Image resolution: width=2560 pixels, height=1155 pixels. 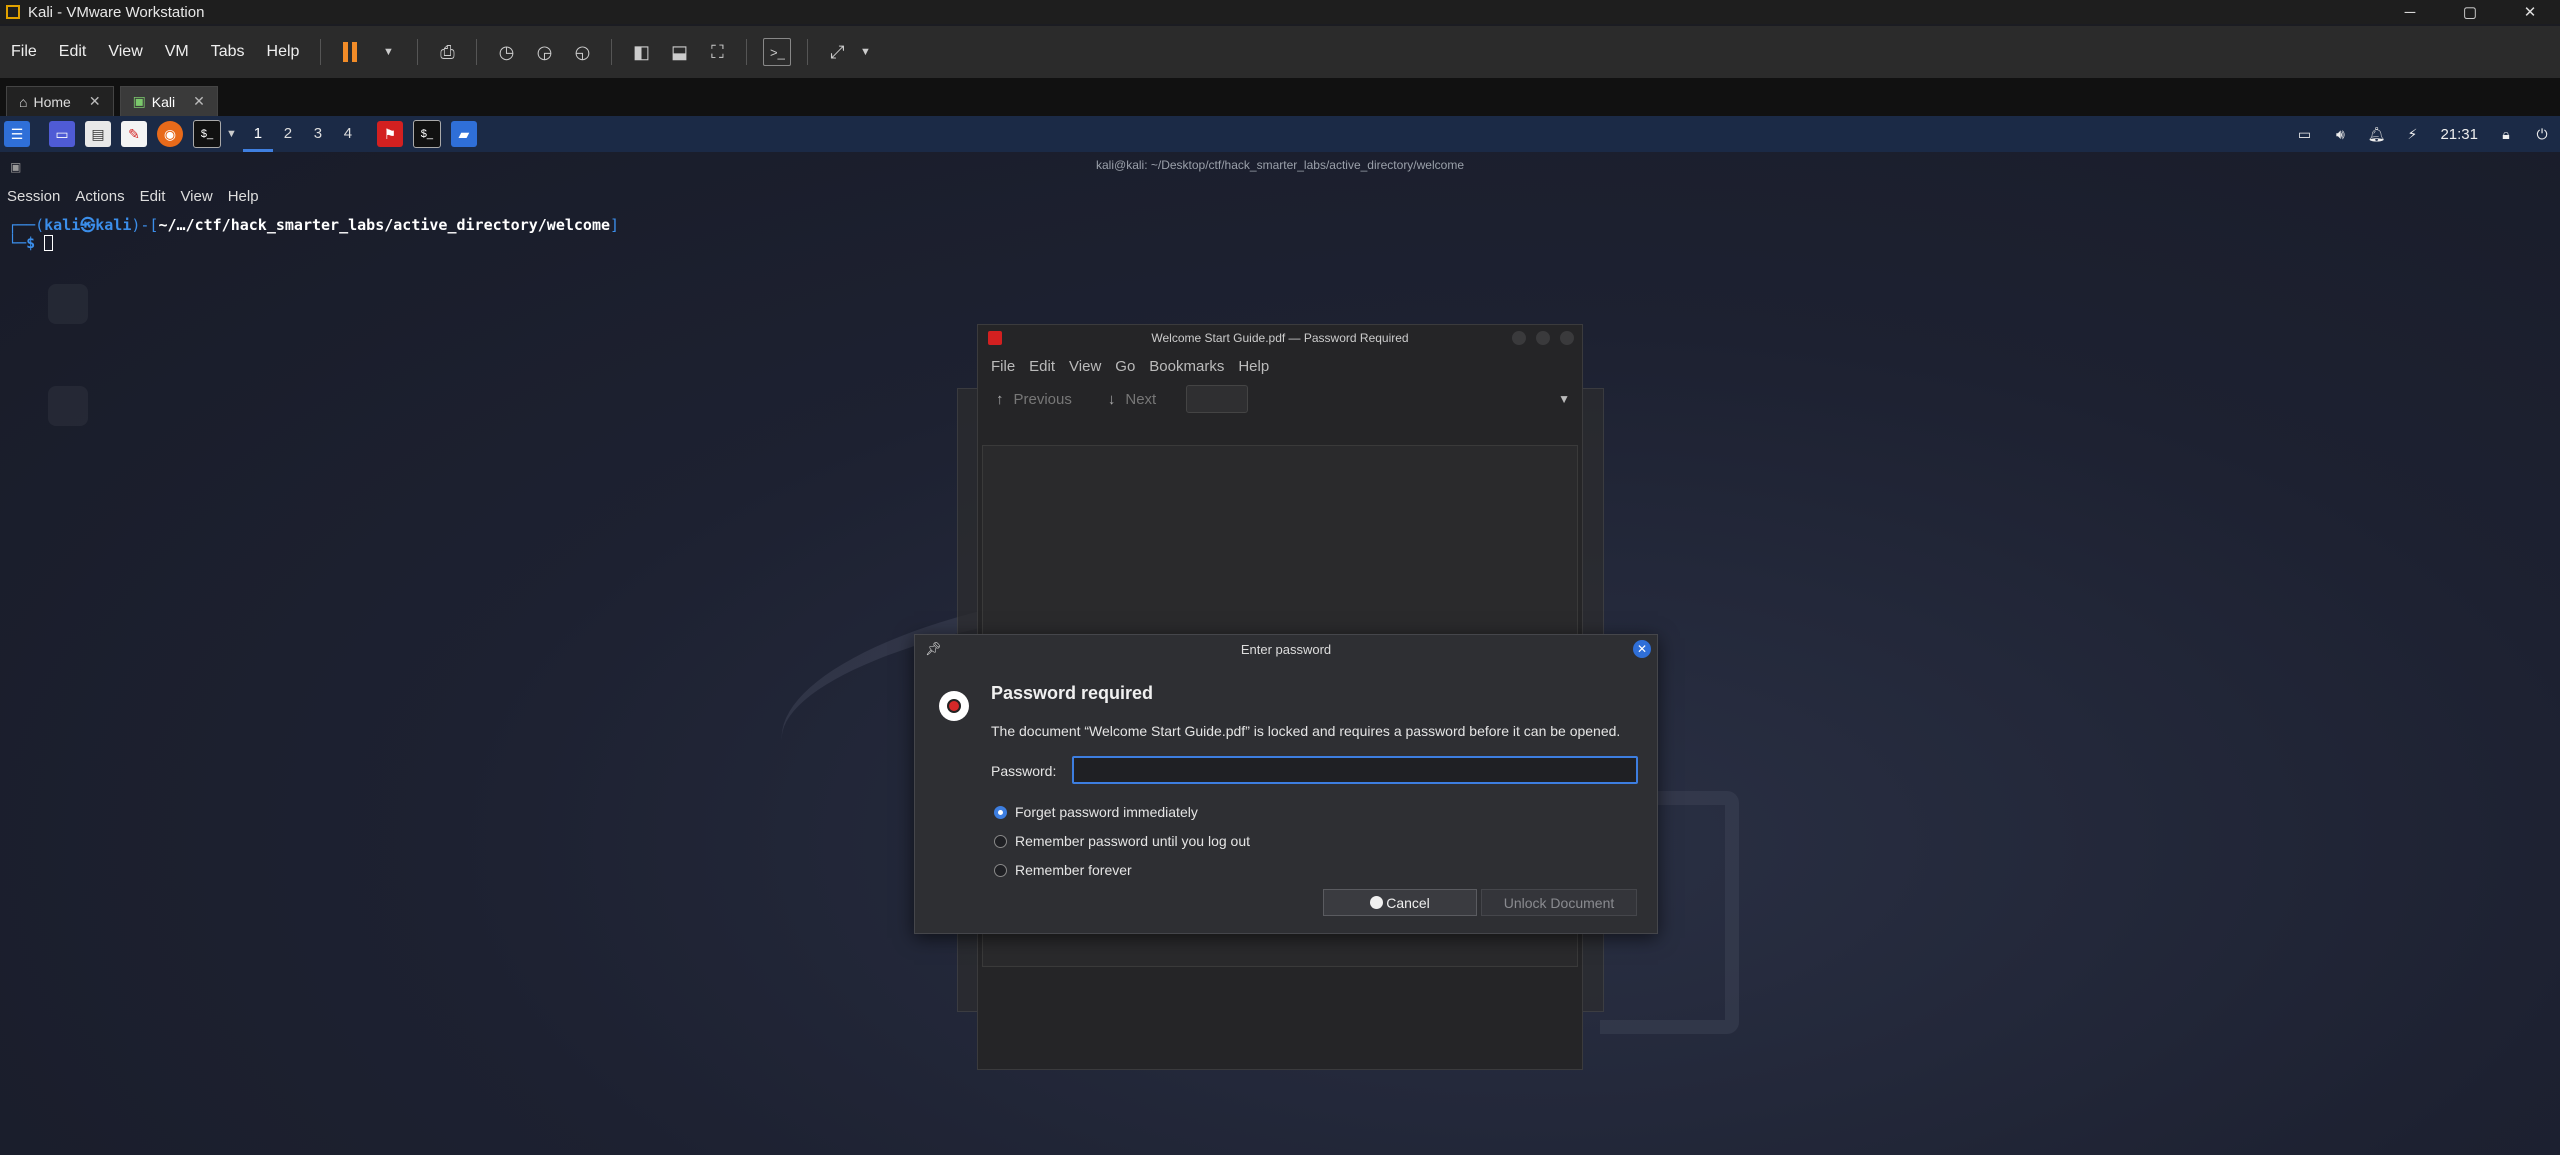 I want to click on option-remember-until-logout: Remember password until you log out, so click(x=1122, y=841).